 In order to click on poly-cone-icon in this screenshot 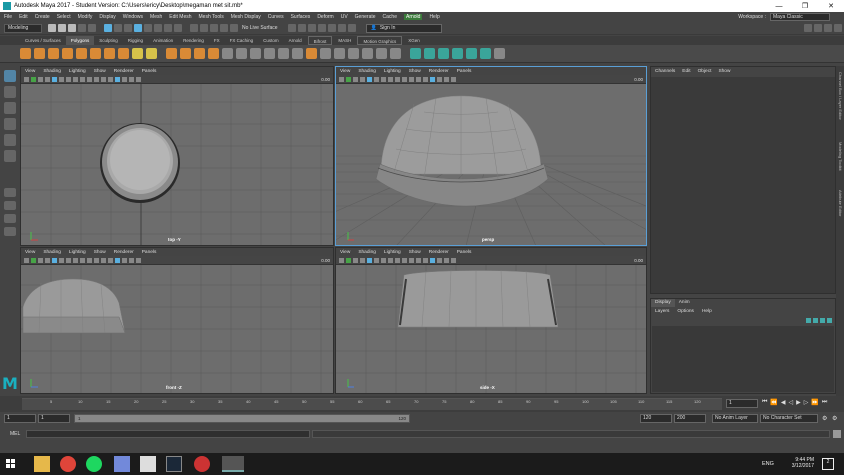, I will do `click(67, 53)`.